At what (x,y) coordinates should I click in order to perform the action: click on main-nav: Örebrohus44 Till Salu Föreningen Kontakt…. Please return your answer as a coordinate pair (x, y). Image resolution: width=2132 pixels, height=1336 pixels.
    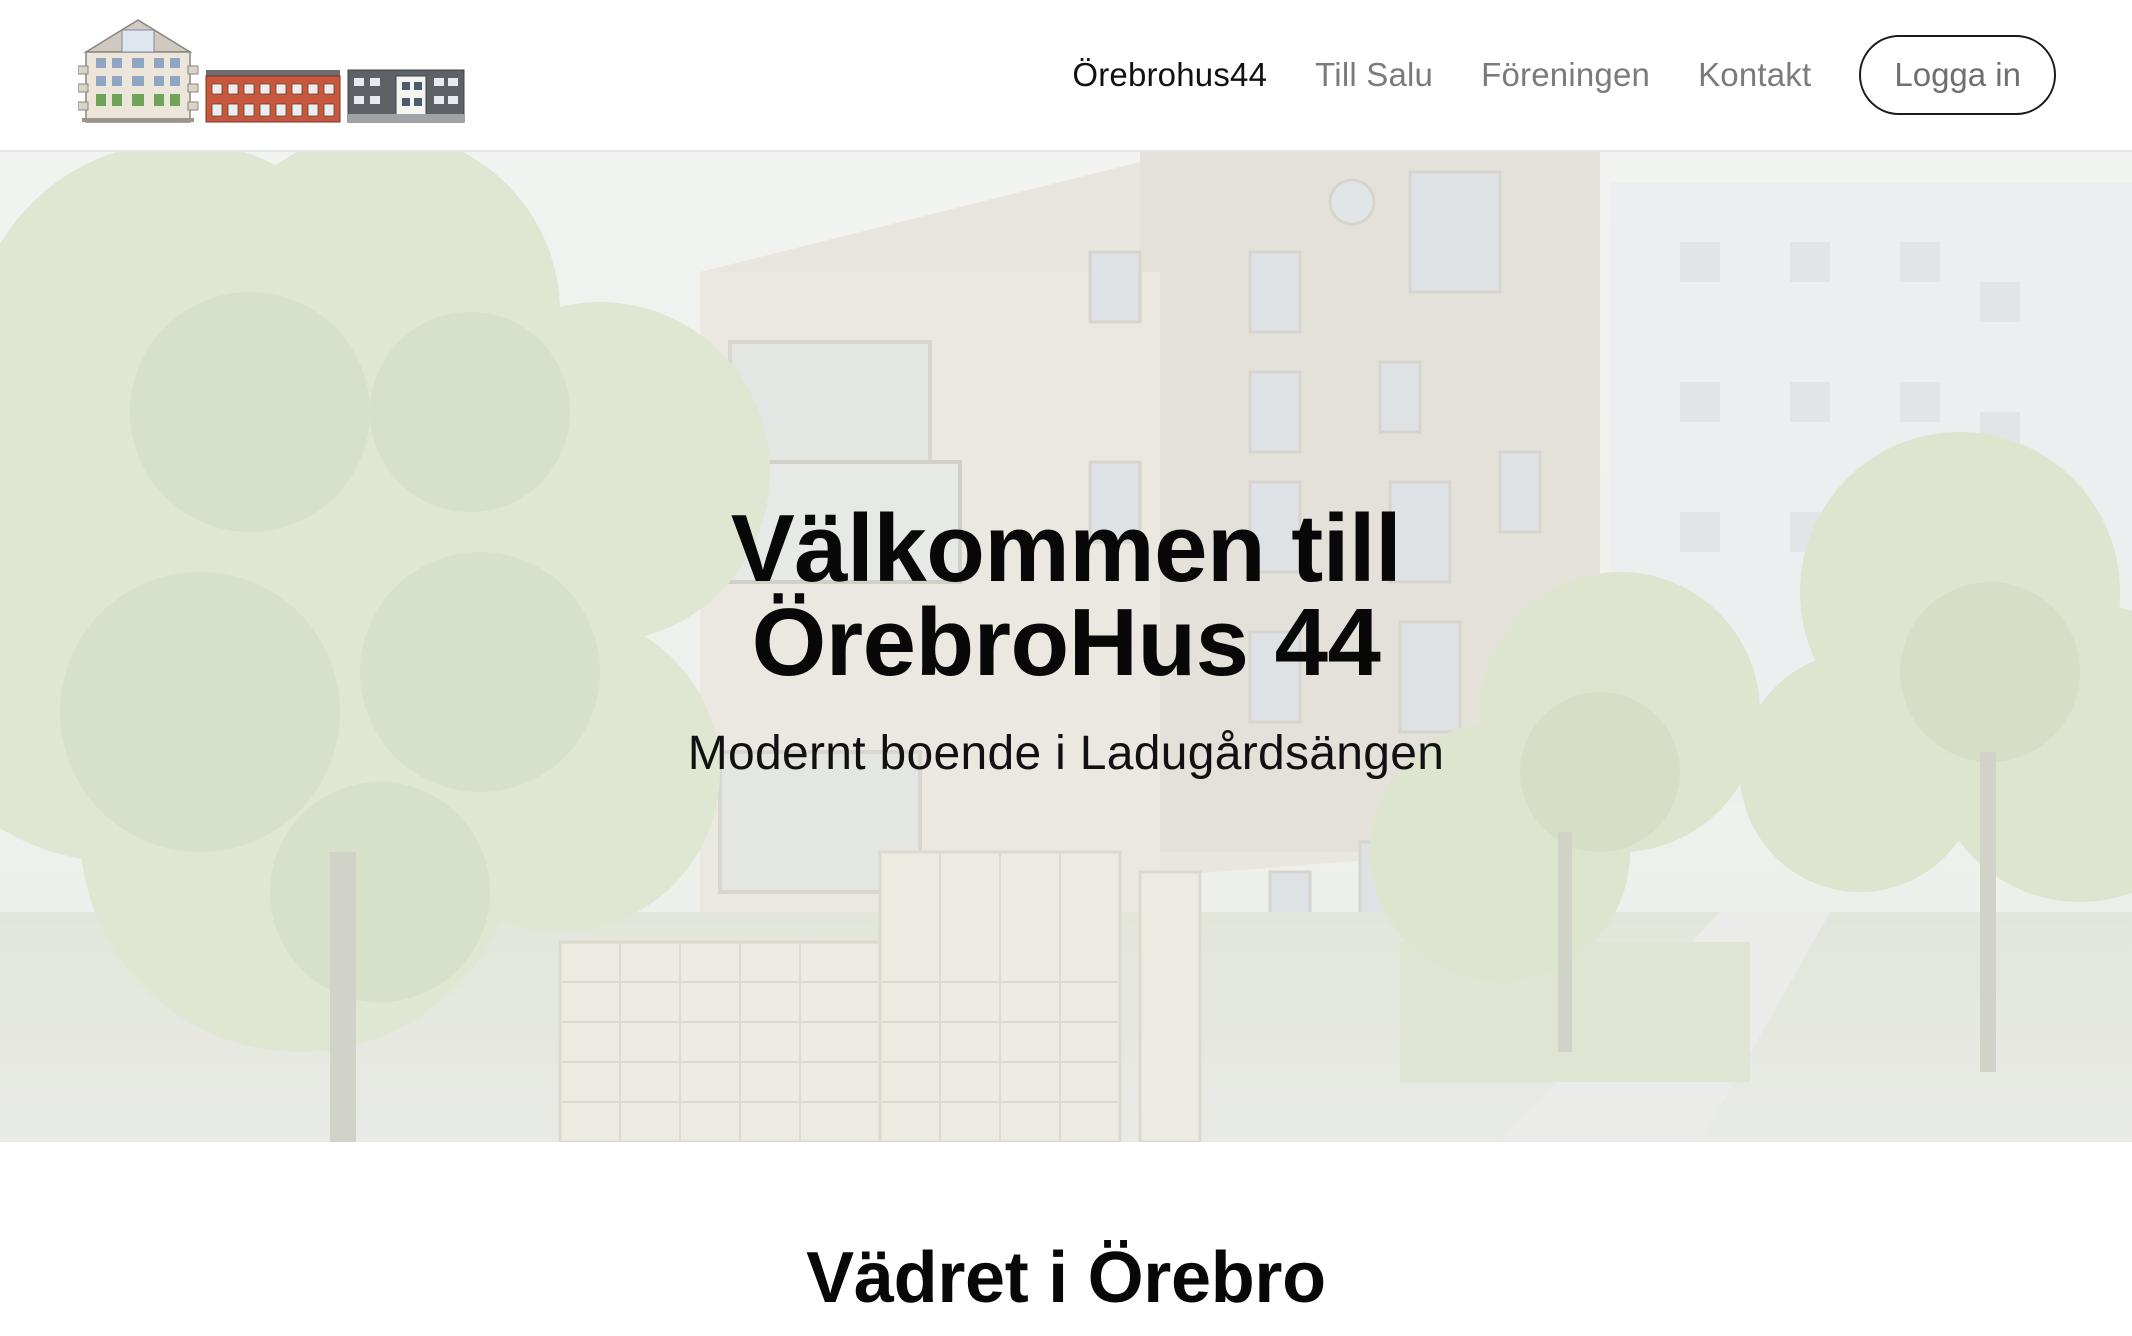
    Looking at the image, I should click on (1540, 75).